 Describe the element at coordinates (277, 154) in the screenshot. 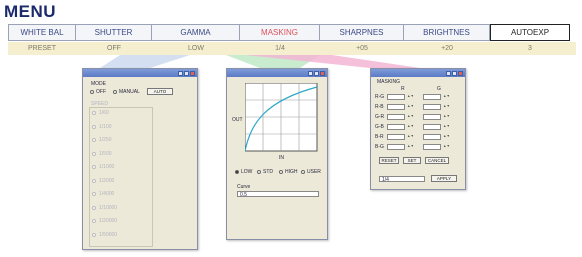

I see `gamma-dialog: OUT IN Curve 0.5 LOW STD HIGH USER` at that location.